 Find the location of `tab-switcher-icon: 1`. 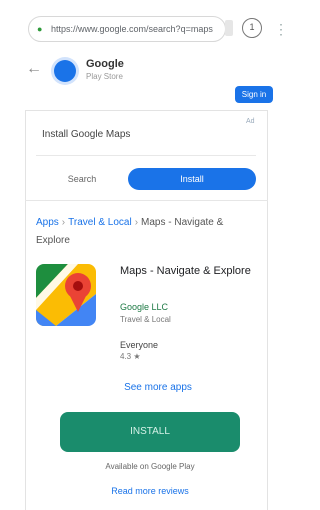

tab-switcher-icon: 1 is located at coordinates (252, 28).